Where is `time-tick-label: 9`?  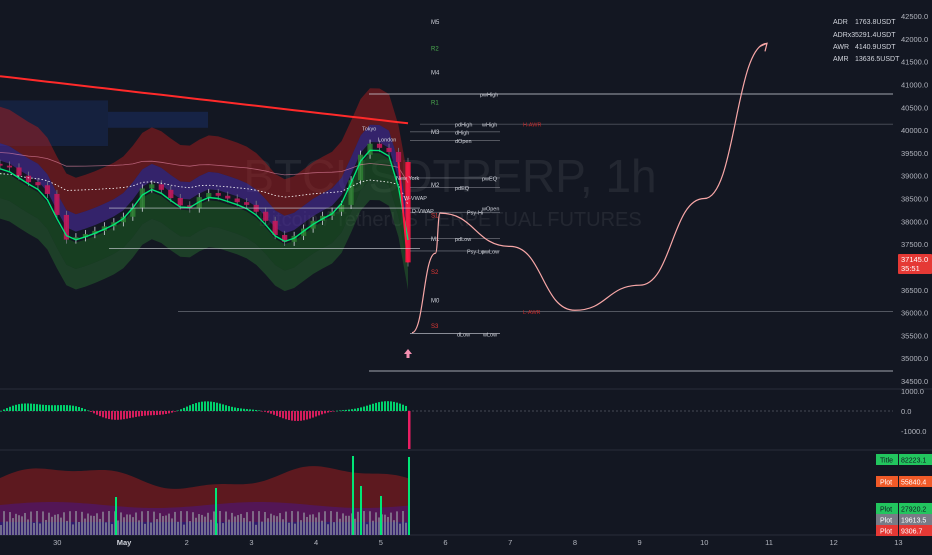 time-tick-label: 9 is located at coordinates (640, 542).